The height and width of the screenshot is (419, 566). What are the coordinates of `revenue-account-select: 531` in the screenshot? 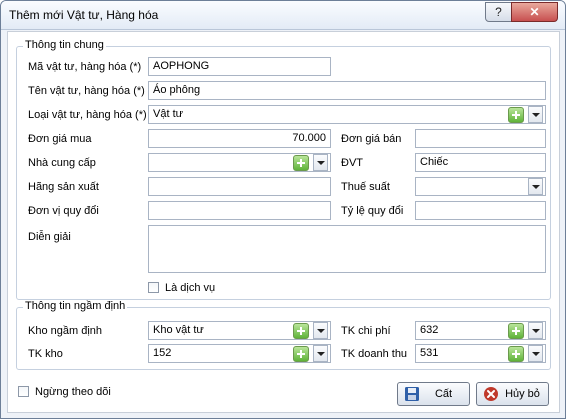 It's located at (480, 353).